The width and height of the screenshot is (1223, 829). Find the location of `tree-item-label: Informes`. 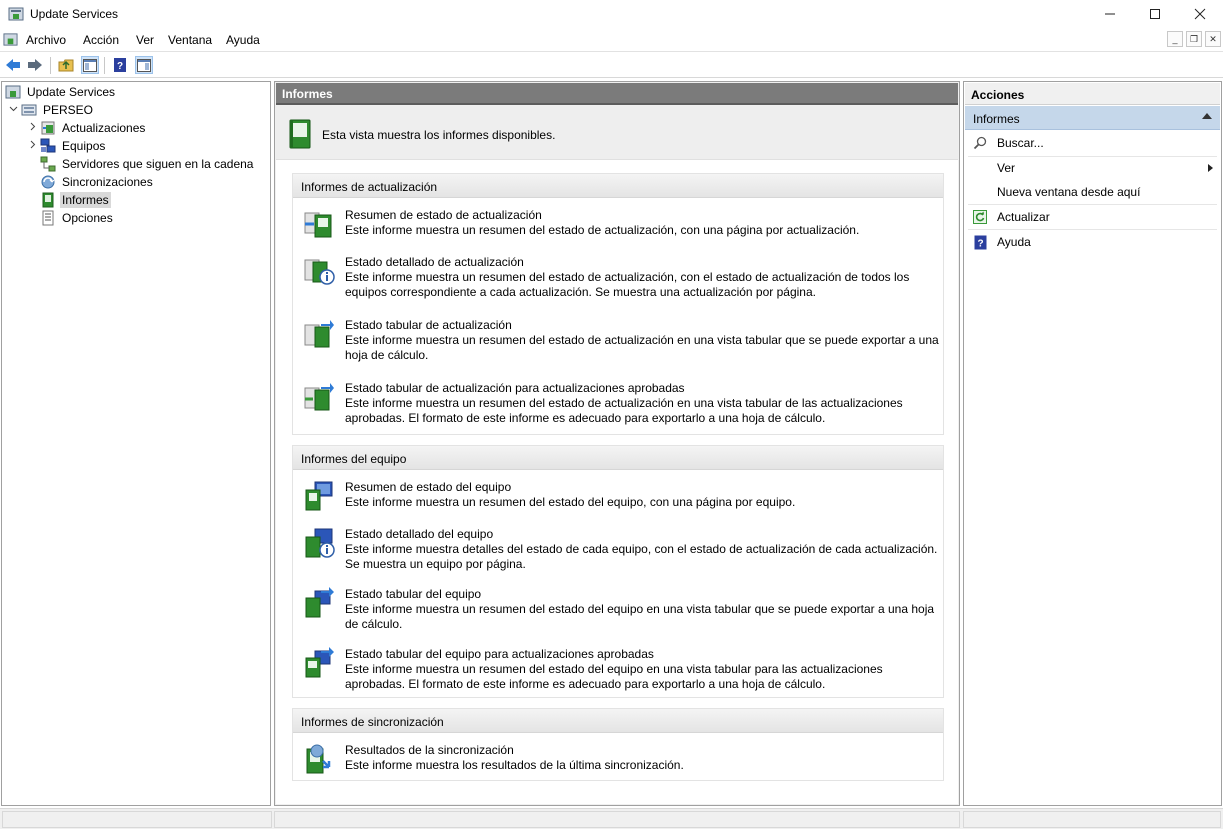

tree-item-label: Informes is located at coordinates (85, 200).